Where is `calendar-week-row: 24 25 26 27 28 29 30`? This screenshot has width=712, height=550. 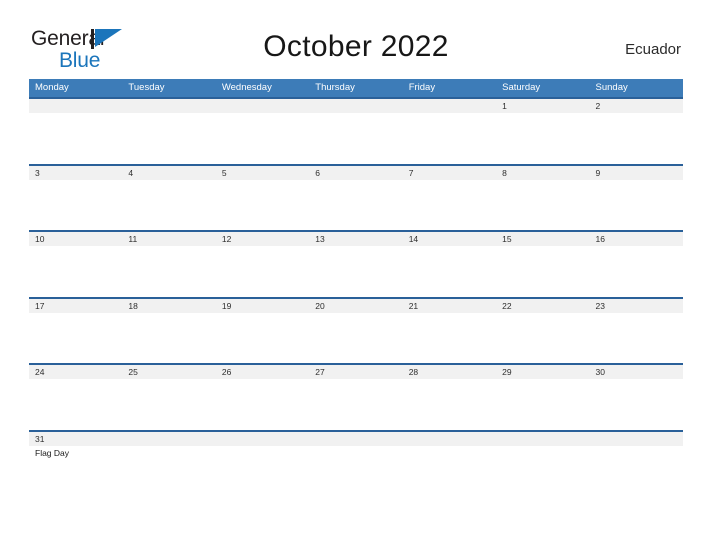 calendar-week-row: 24 25 26 27 28 29 30 is located at coordinates (356, 396).